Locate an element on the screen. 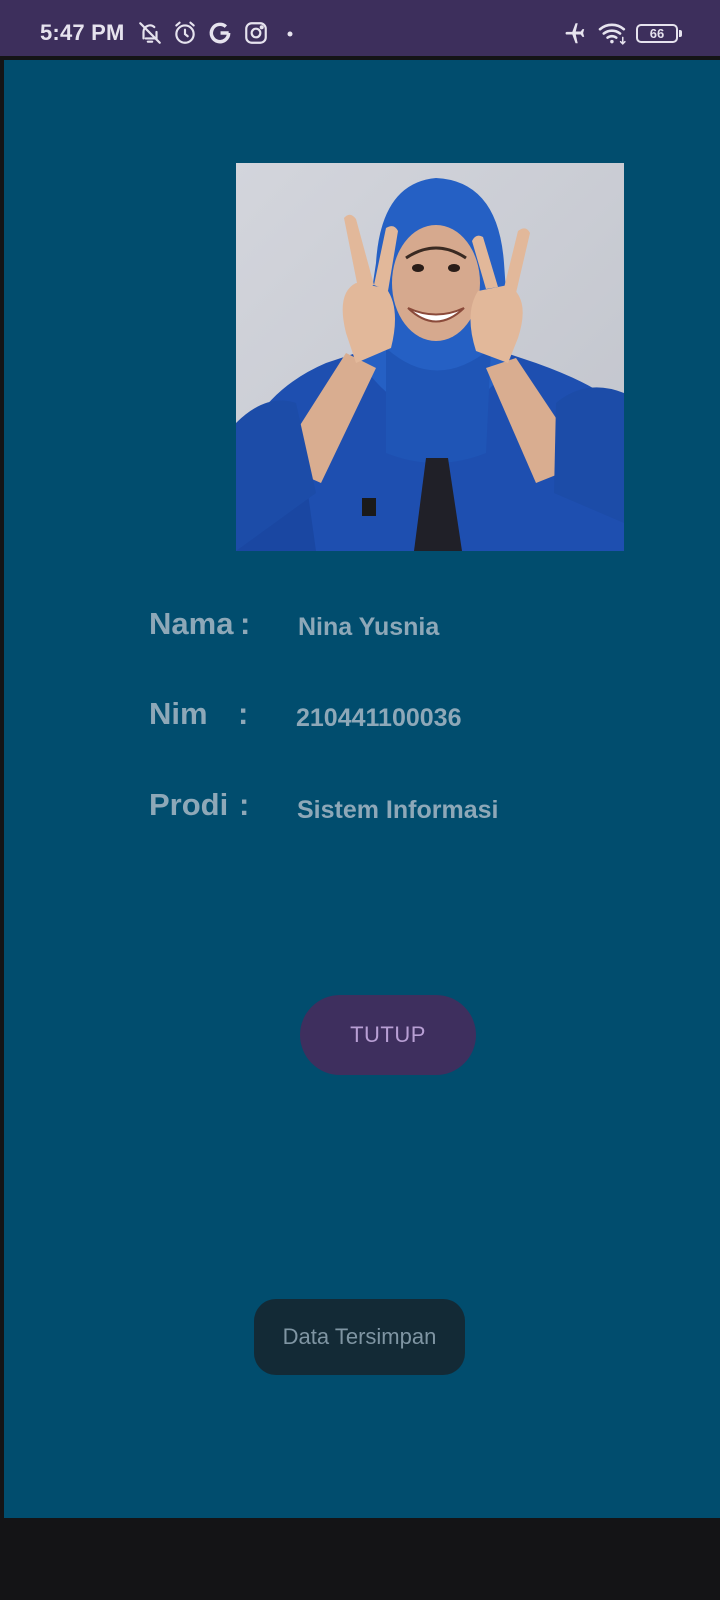 Image resolution: width=720 pixels, height=1600 pixels. status-bar: 5:47 PM 66 is located at coordinates (360, 28).